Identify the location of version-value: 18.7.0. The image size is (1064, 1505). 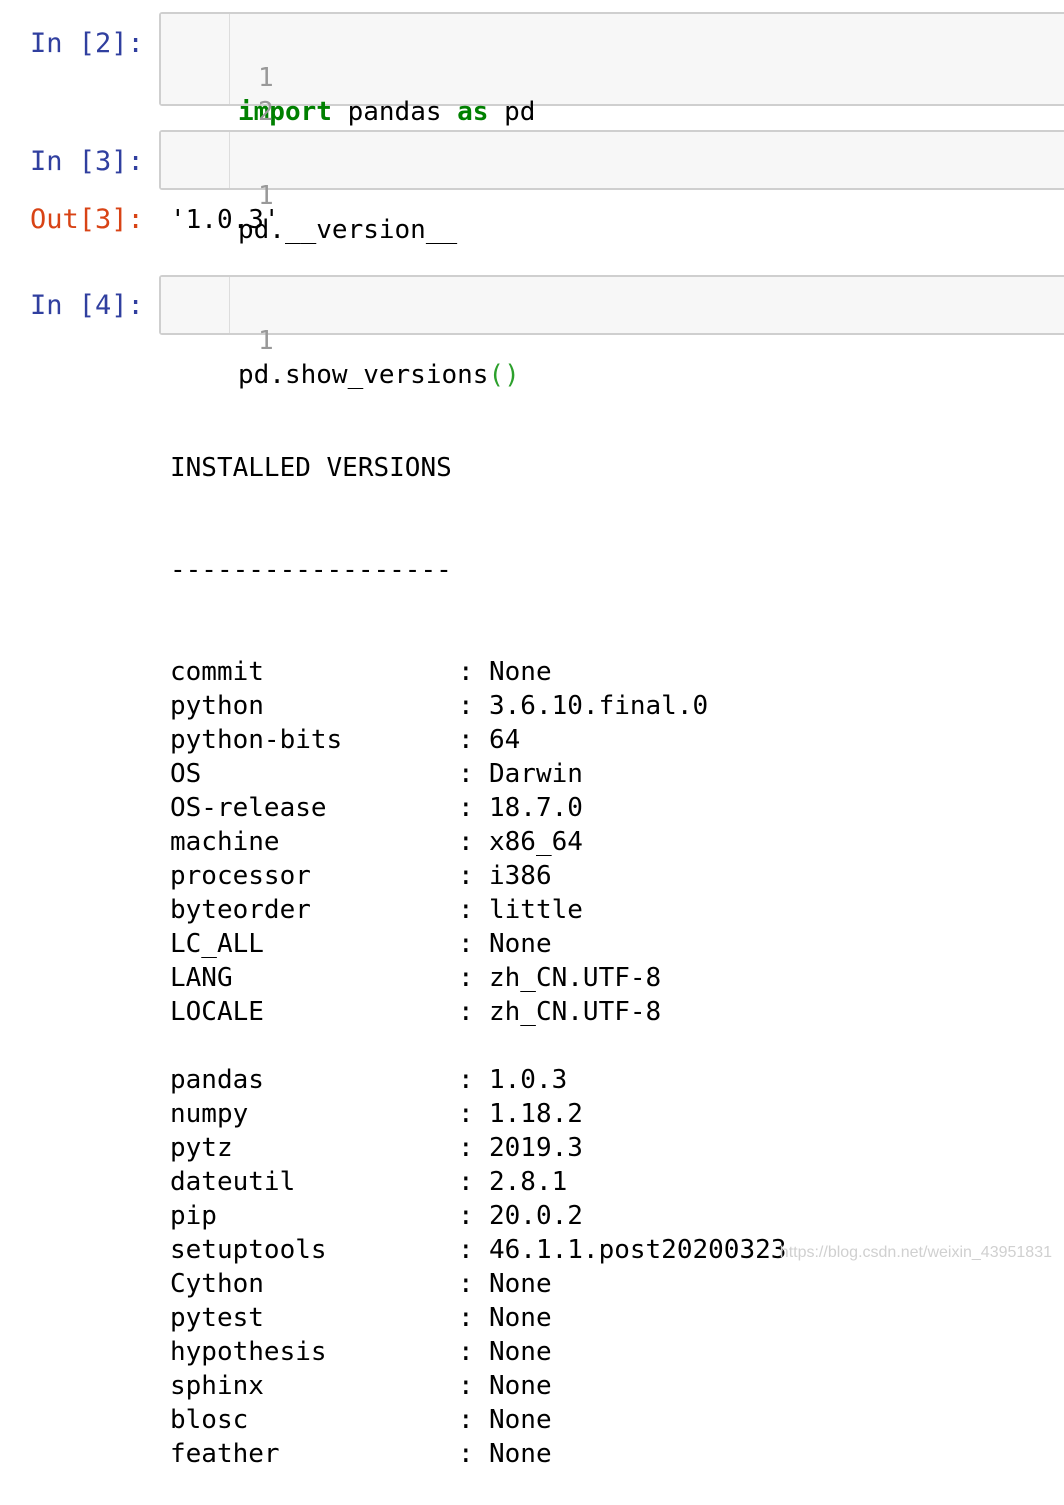
(536, 808).